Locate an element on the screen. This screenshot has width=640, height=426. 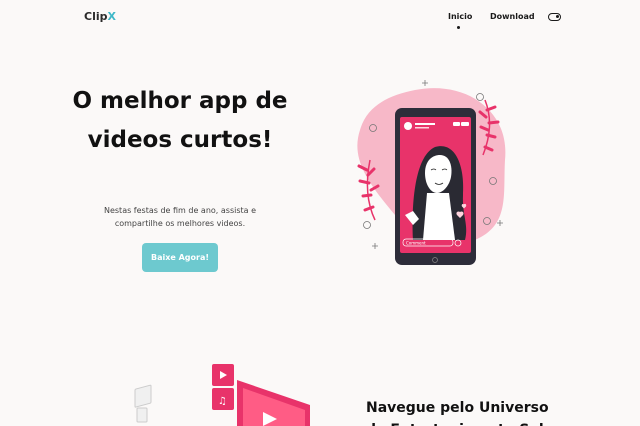
top-navbar: ClipX Inicio Download is located at coordinates (320, 18).